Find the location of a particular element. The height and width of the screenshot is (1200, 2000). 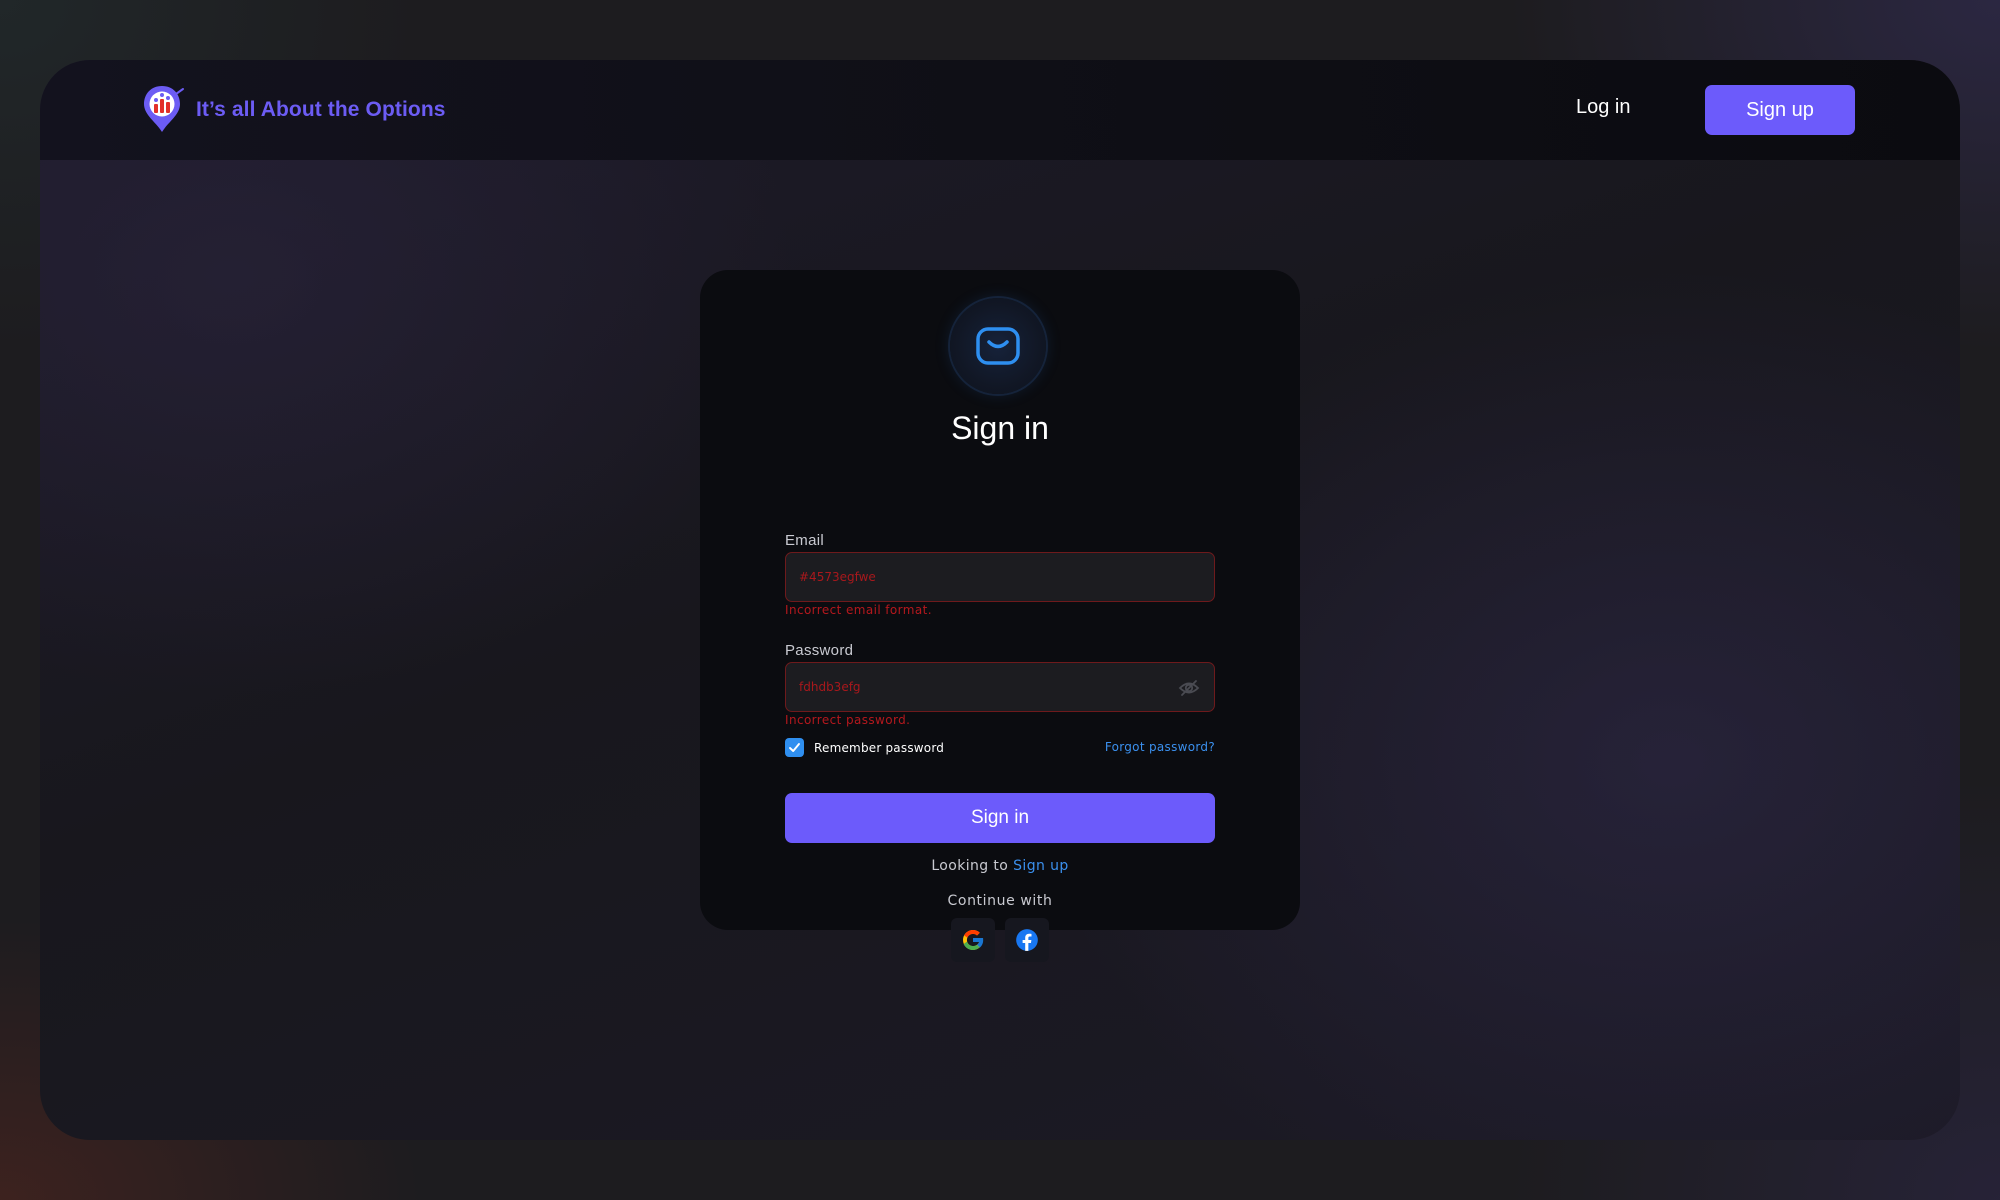

facebook-login-button is located at coordinates (1027, 940).